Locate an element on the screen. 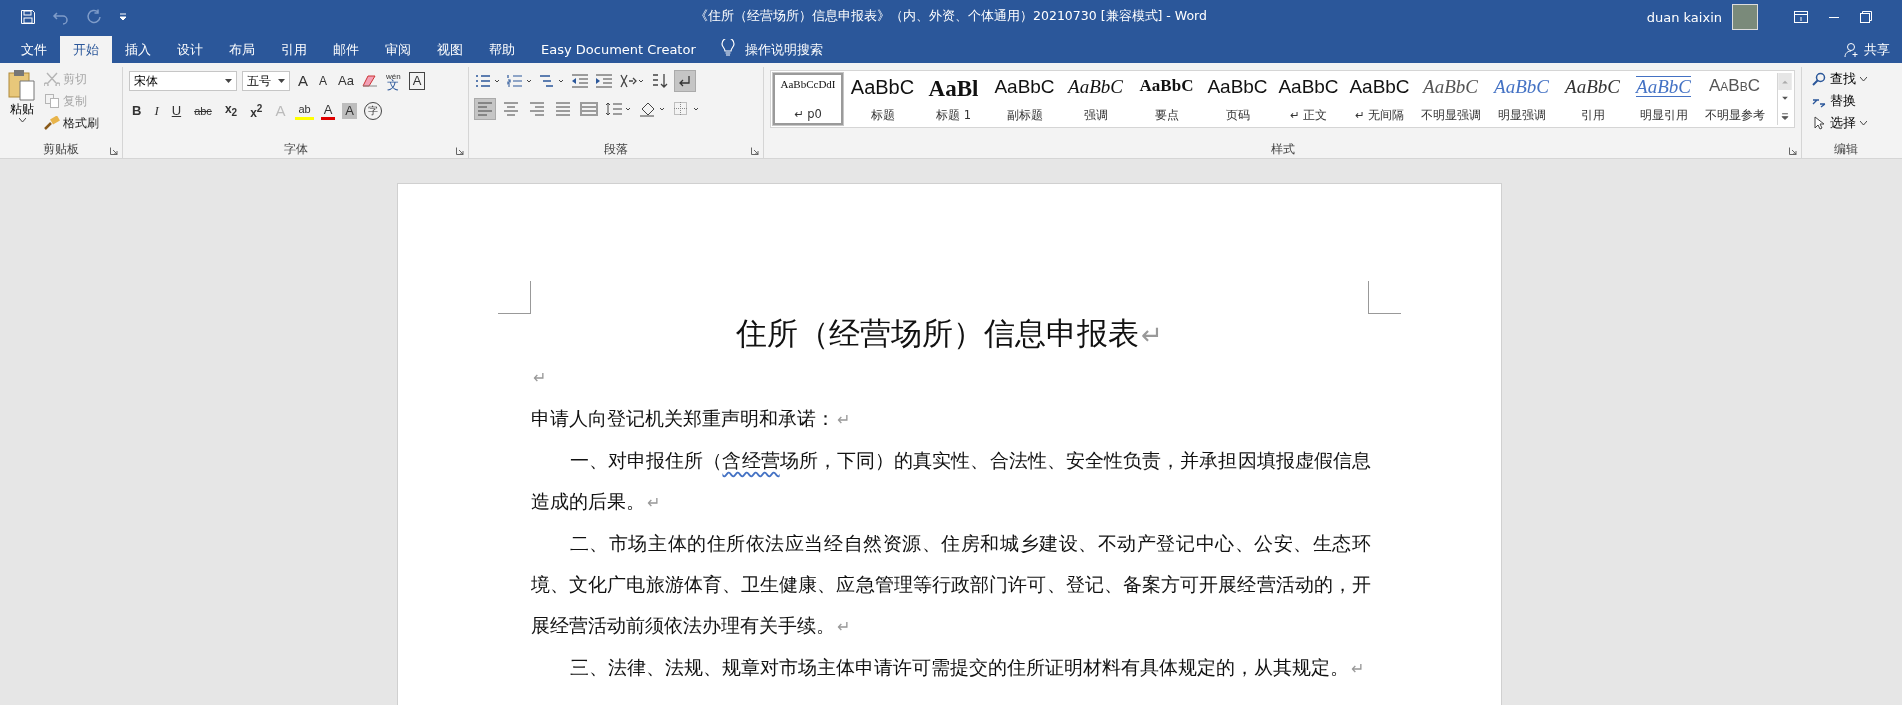  ribbon-tab: 审阅 is located at coordinates (398, 49).